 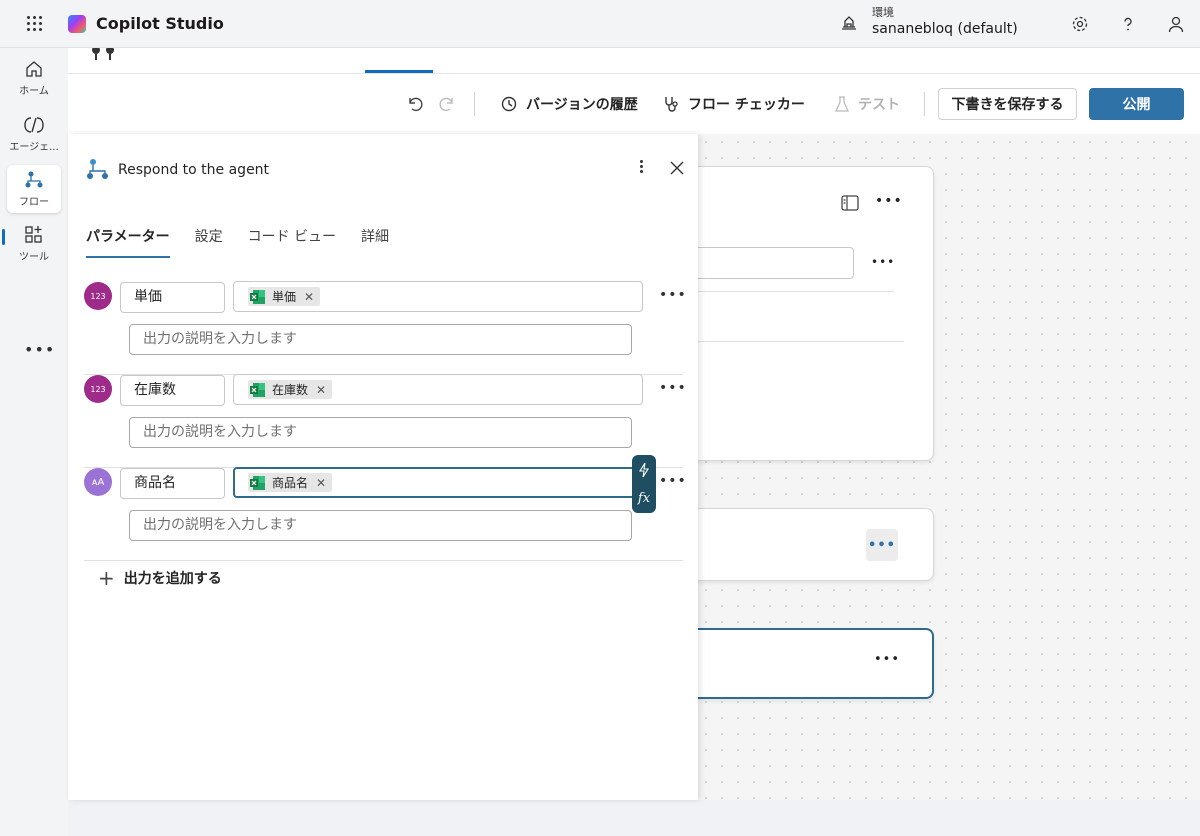 I want to click on panel-more-icon, so click(x=642, y=166).